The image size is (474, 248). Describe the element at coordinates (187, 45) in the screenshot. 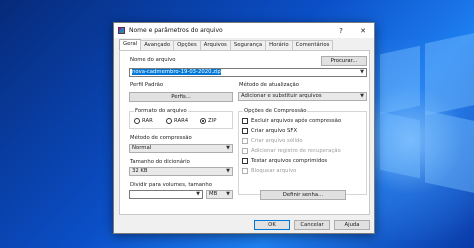

I see `tab-options: Opções` at that location.